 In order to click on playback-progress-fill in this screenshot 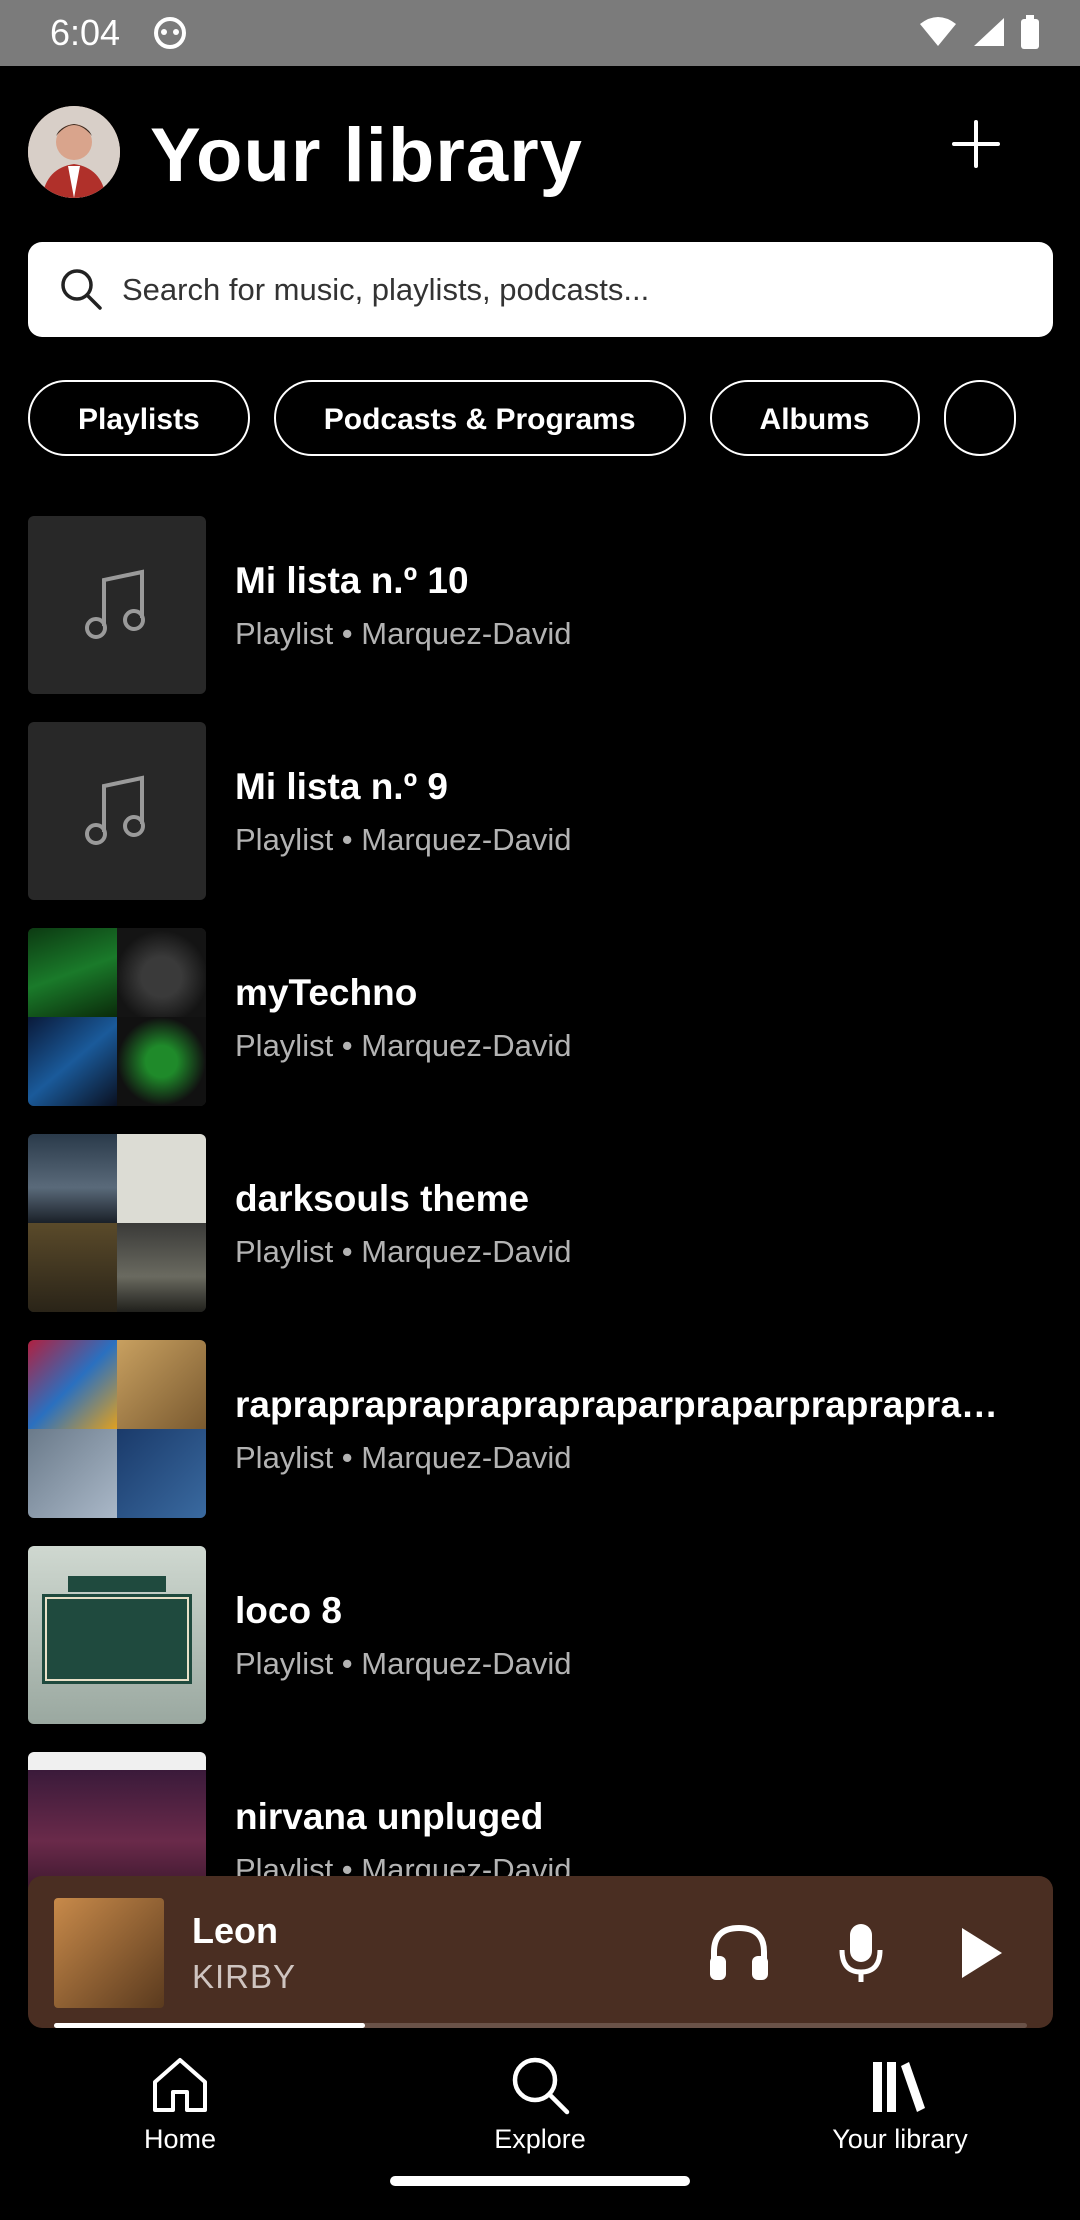, I will do `click(210, 2025)`.